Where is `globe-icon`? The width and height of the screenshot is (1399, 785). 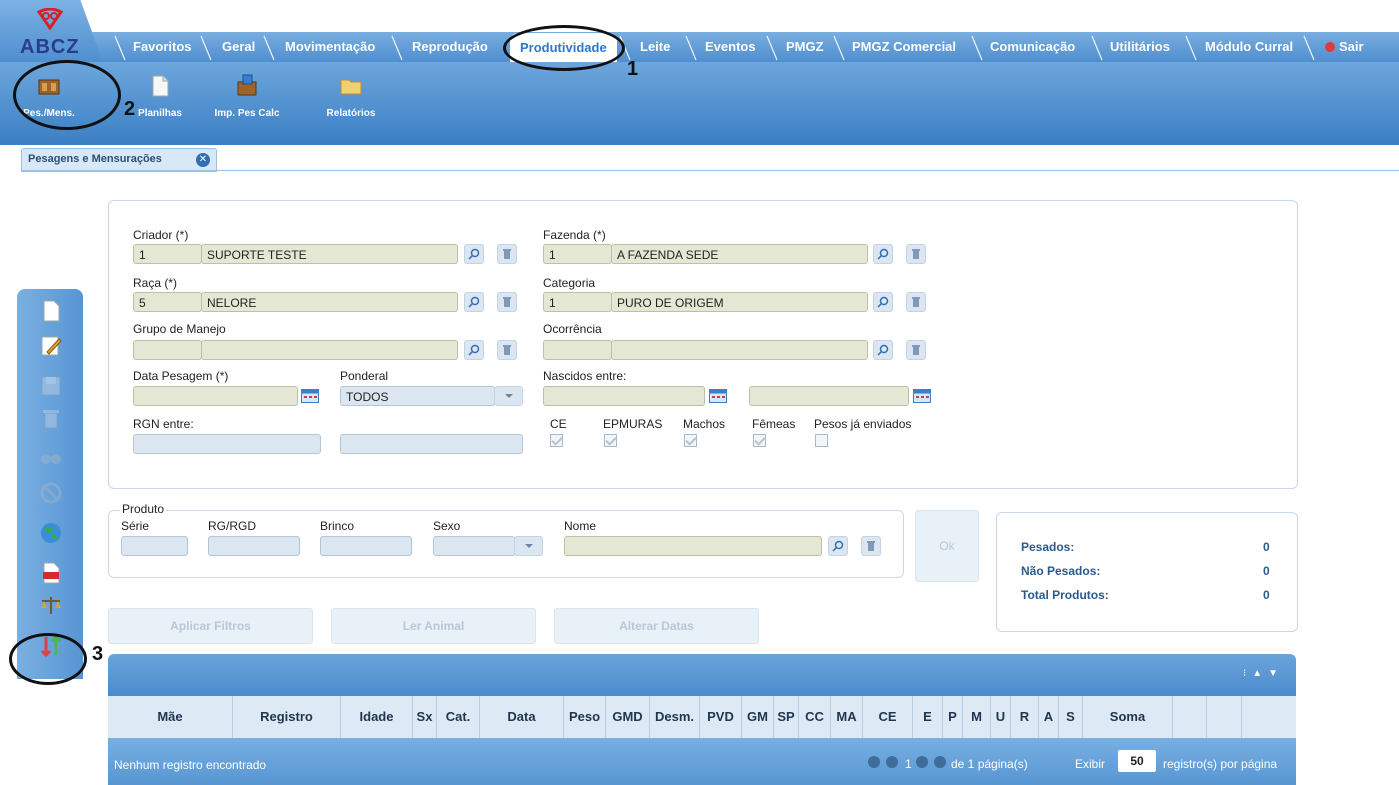
globe-icon is located at coordinates (51, 533).